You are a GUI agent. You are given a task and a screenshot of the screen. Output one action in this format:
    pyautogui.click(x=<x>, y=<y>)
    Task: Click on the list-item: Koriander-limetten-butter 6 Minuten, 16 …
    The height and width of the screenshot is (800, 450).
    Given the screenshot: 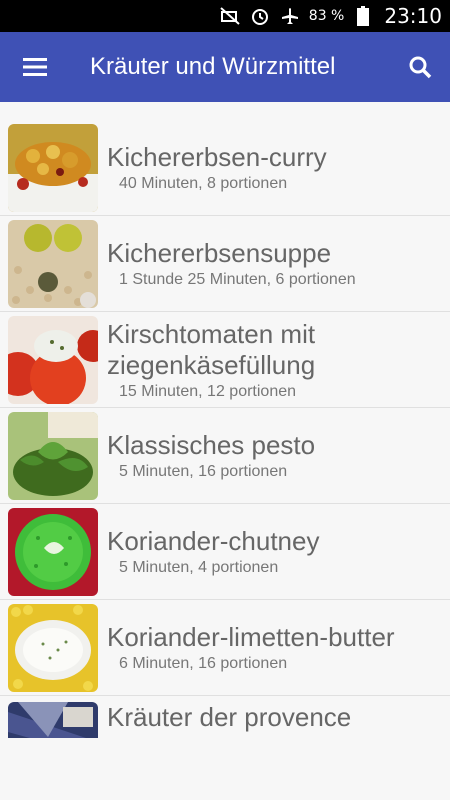 What is the action you would take?
    pyautogui.click(x=225, y=648)
    